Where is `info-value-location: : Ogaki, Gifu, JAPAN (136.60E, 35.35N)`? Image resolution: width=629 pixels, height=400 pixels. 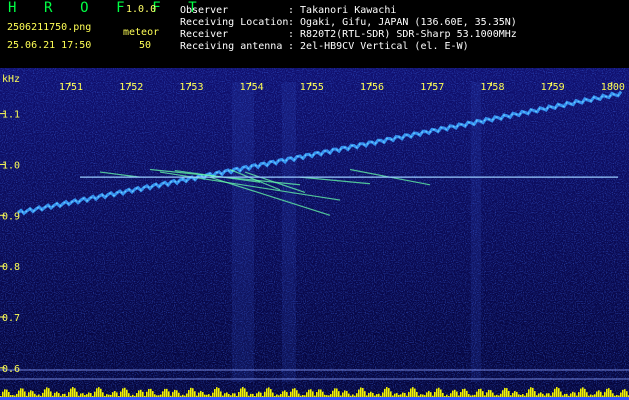
info-value-location: : Ogaki, Gifu, JAPAN (136.60E, 35.35N) is located at coordinates (402, 22).